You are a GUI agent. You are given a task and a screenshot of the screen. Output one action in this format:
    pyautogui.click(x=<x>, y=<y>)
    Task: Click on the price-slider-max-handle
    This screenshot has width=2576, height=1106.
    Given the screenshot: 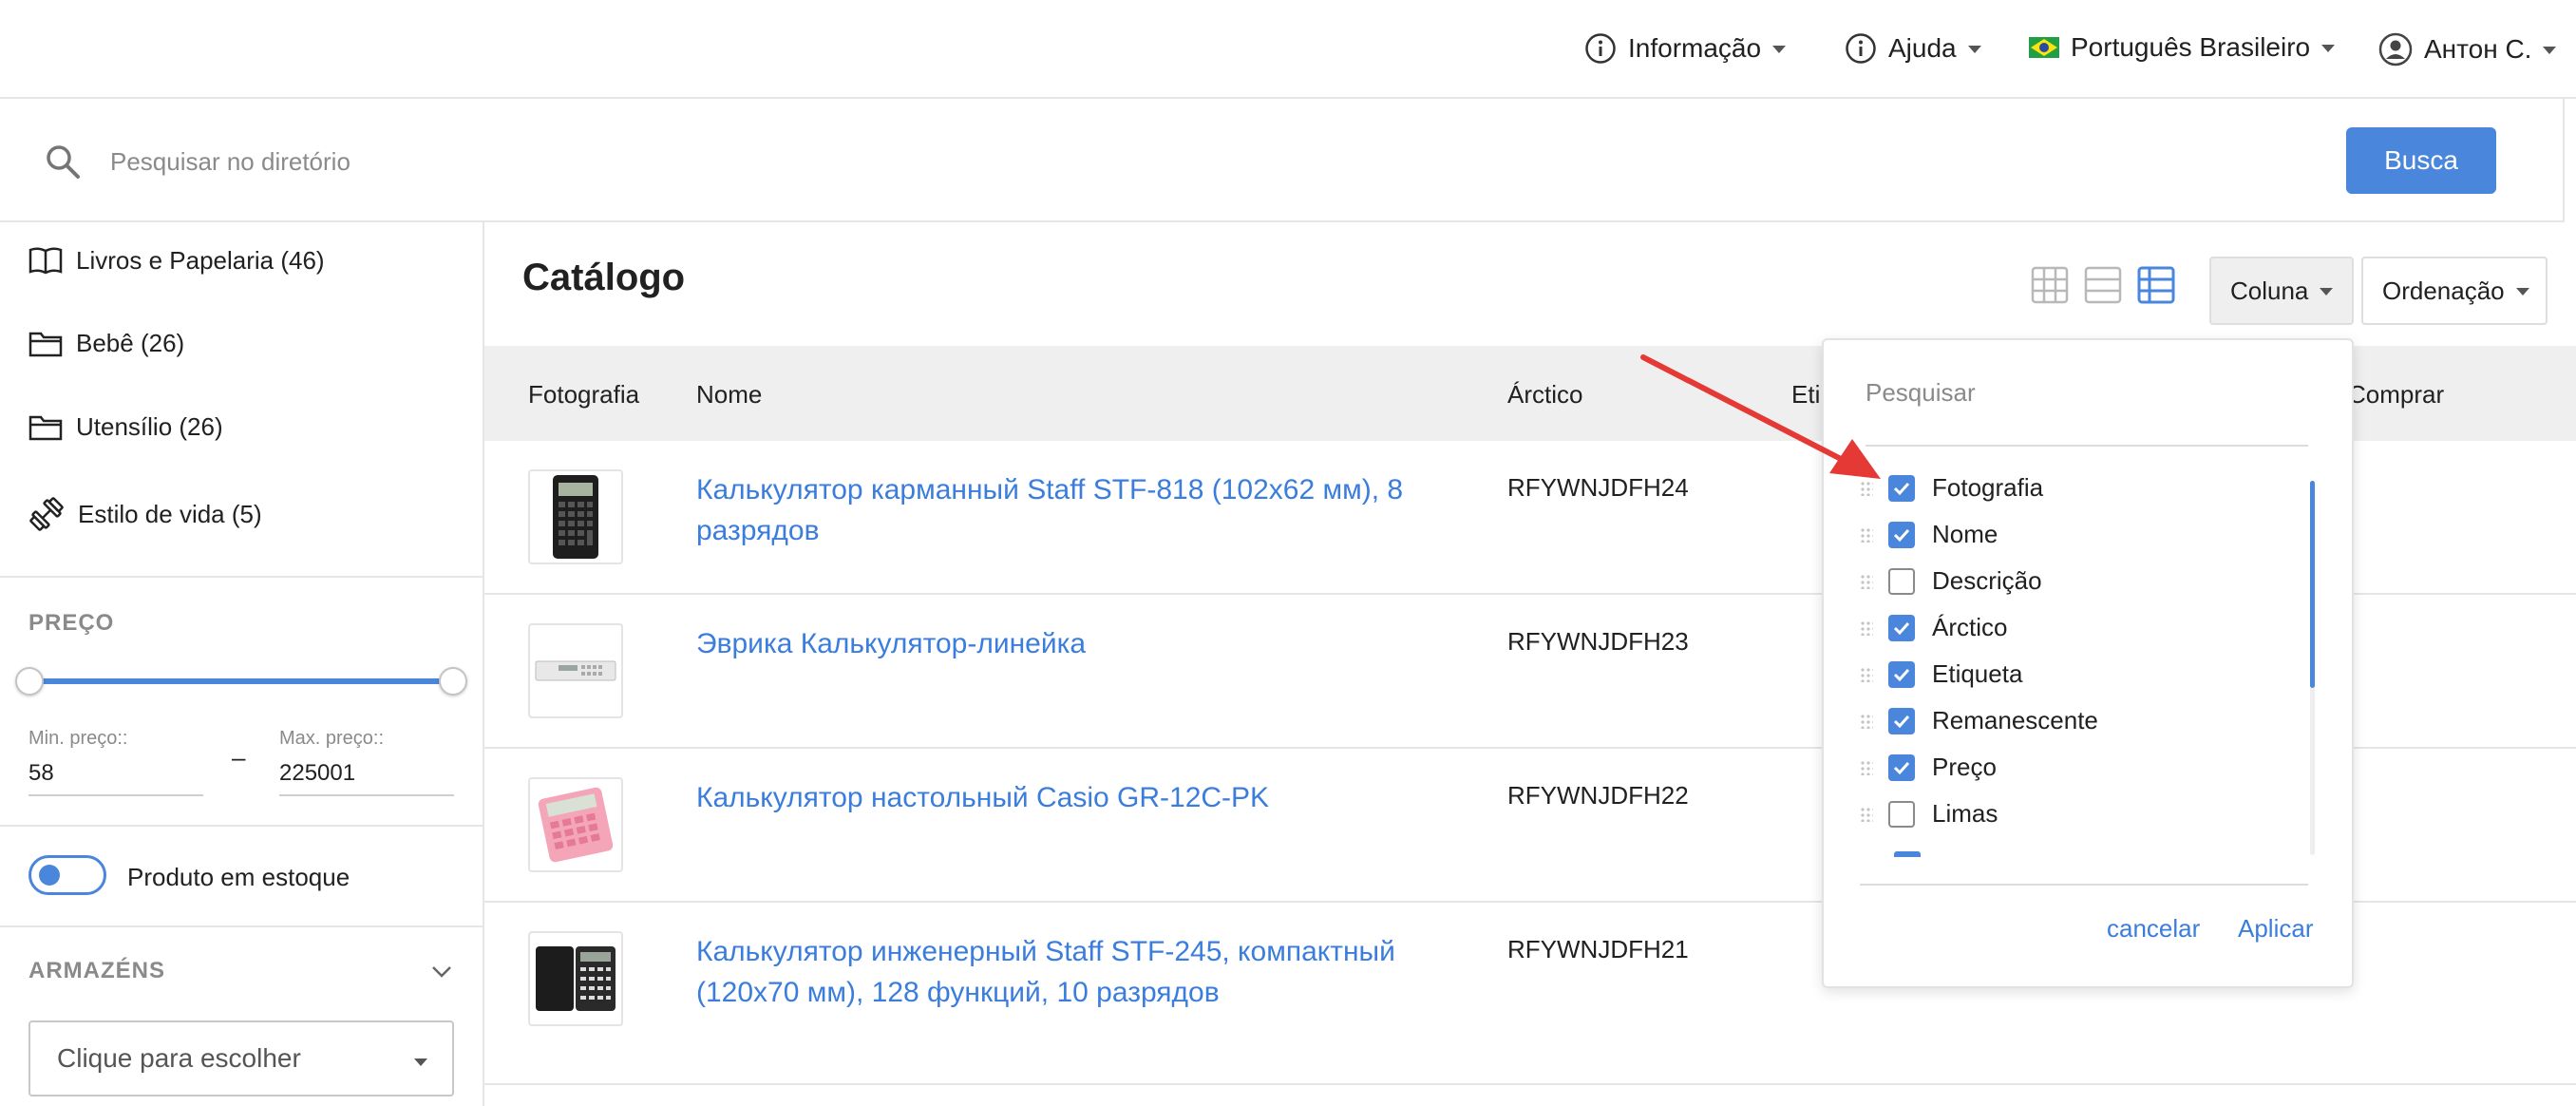 What is the action you would take?
    pyautogui.click(x=453, y=681)
    